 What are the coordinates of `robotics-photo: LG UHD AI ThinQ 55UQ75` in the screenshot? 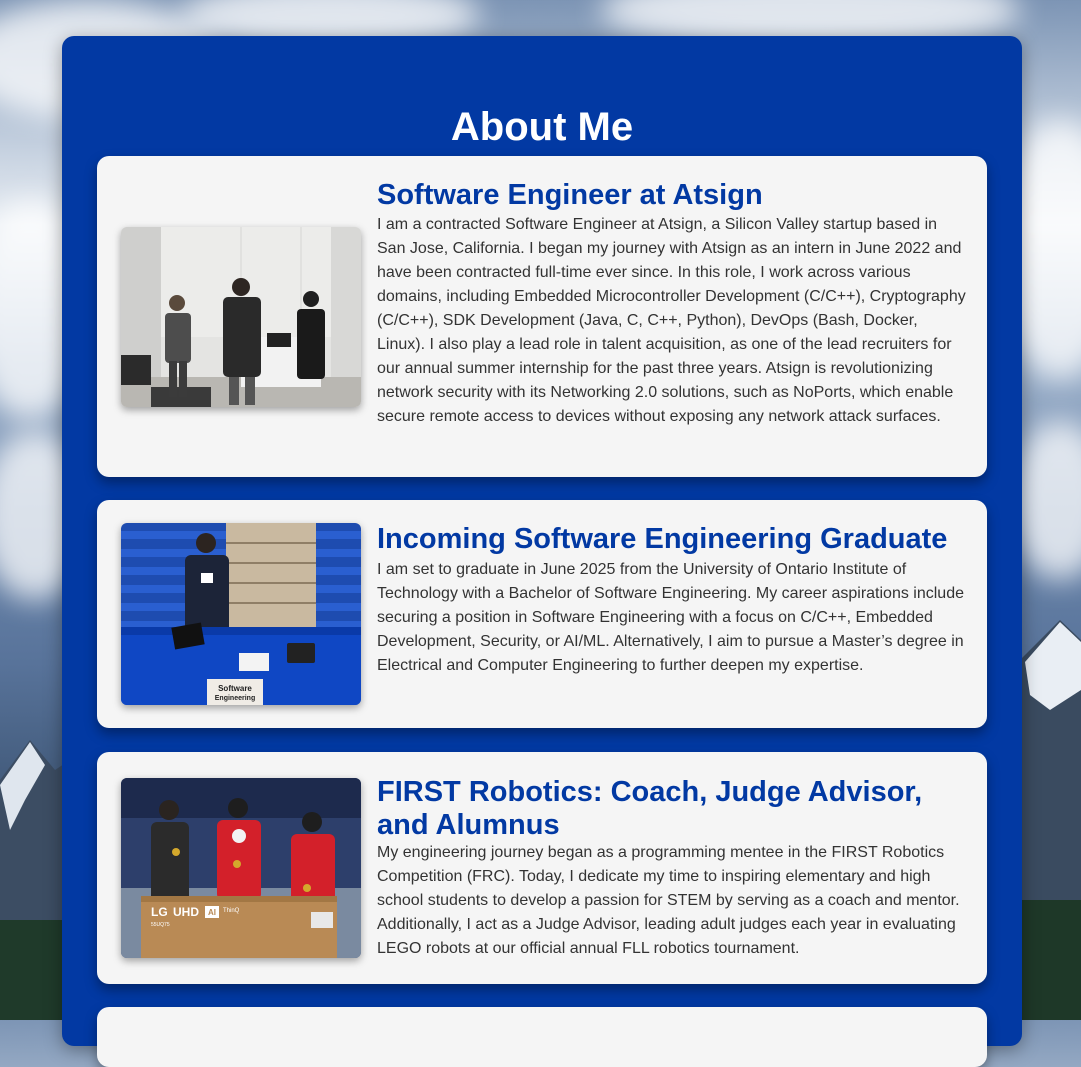 It's located at (241, 868).